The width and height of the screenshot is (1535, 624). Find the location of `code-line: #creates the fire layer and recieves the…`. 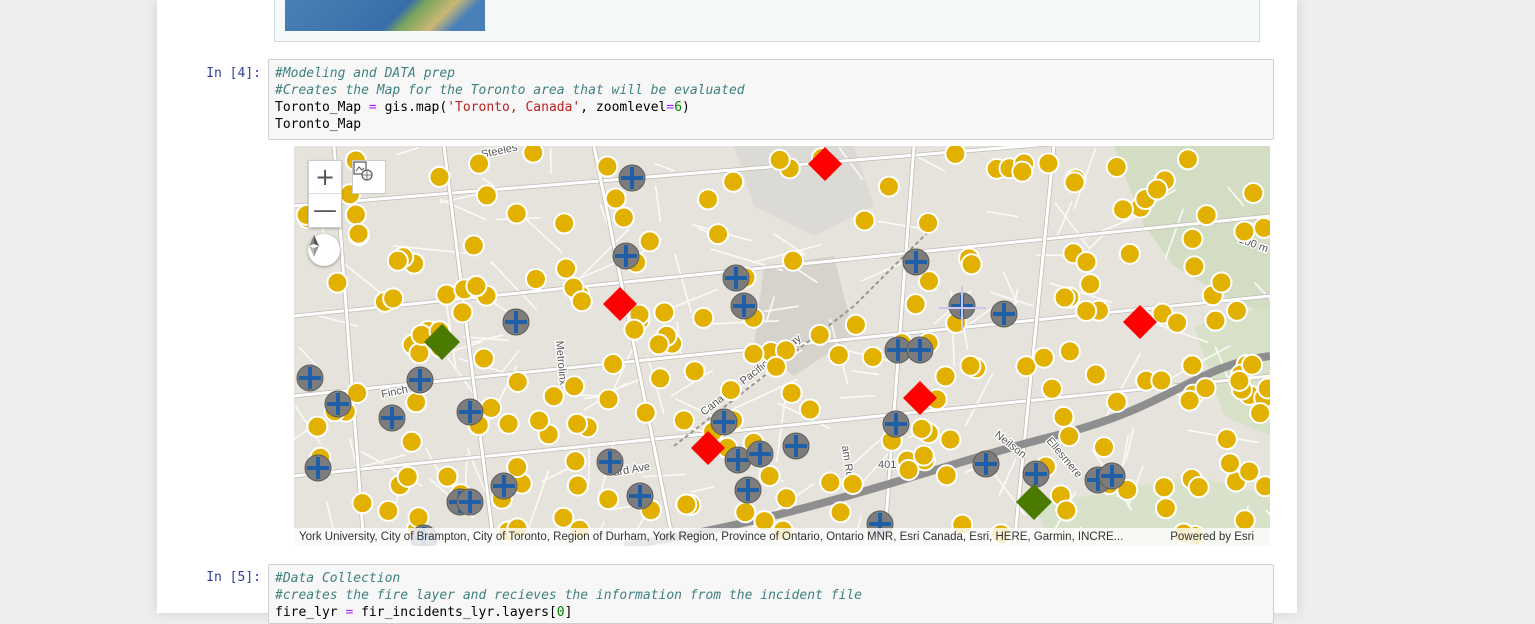

code-line: #creates the fire layer and recieves the… is located at coordinates (771, 595).